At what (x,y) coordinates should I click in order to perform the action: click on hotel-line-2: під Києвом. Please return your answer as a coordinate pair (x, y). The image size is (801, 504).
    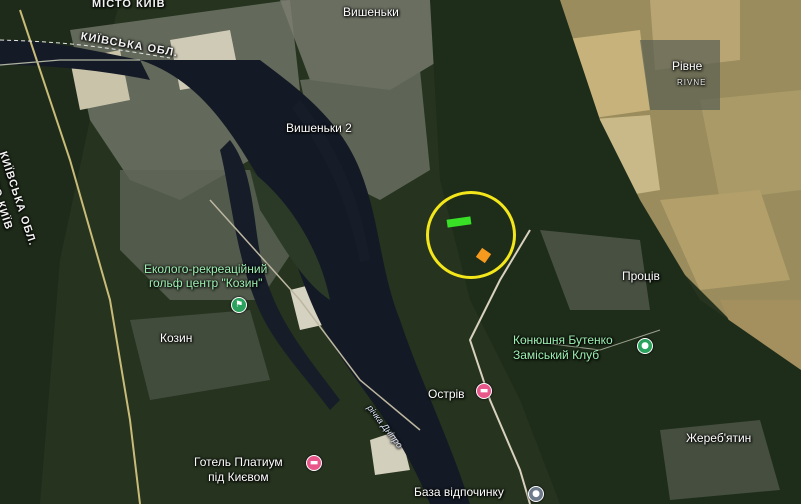
    Looking at the image, I should click on (238, 477).